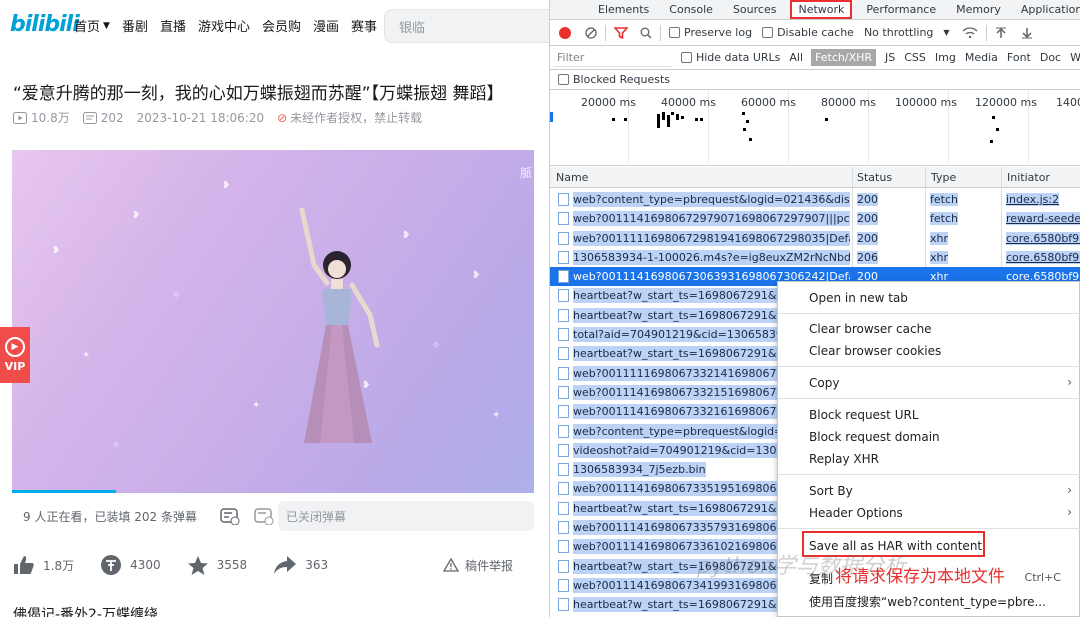 The image size is (1080, 617). Describe the element at coordinates (970, 32) in the screenshot. I see `network-conditions-icon` at that location.